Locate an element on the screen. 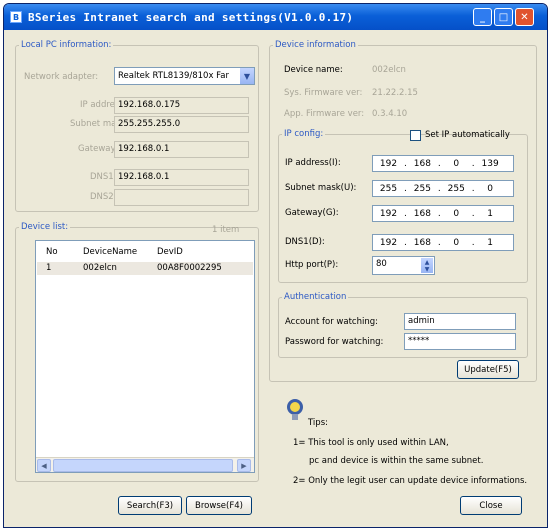 The width and height of the screenshot is (551, 531). gateway-config-label: Gateway(G): is located at coordinates (312, 213).